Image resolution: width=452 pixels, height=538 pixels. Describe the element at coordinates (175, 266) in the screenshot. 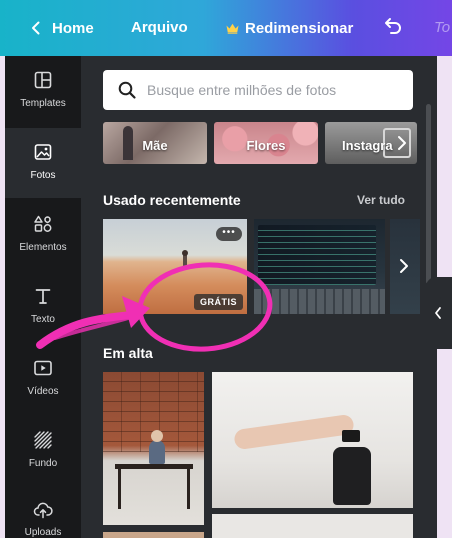

I see `recent-photo-desert: ••• GRÁTIS` at that location.